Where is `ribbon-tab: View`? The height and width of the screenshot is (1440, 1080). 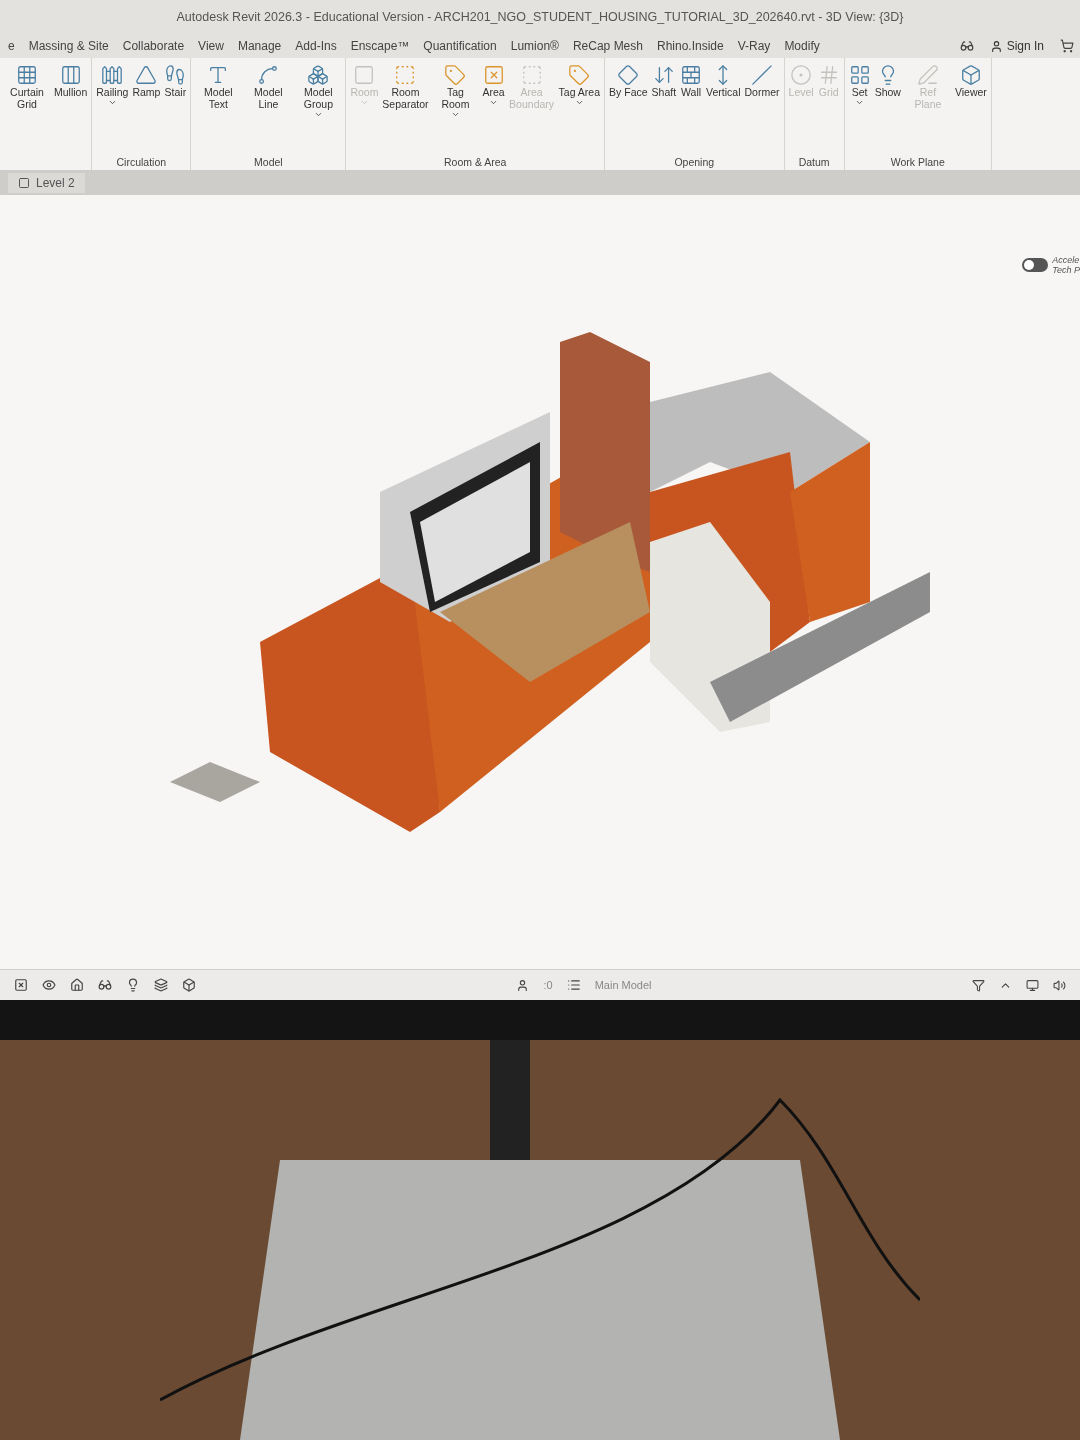 ribbon-tab: View is located at coordinates (211, 46).